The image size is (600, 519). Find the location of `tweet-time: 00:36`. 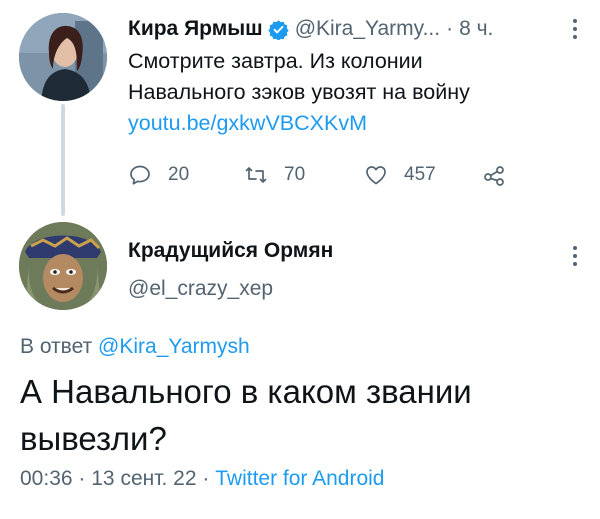

tweet-time: 00:36 is located at coordinates (46, 478).